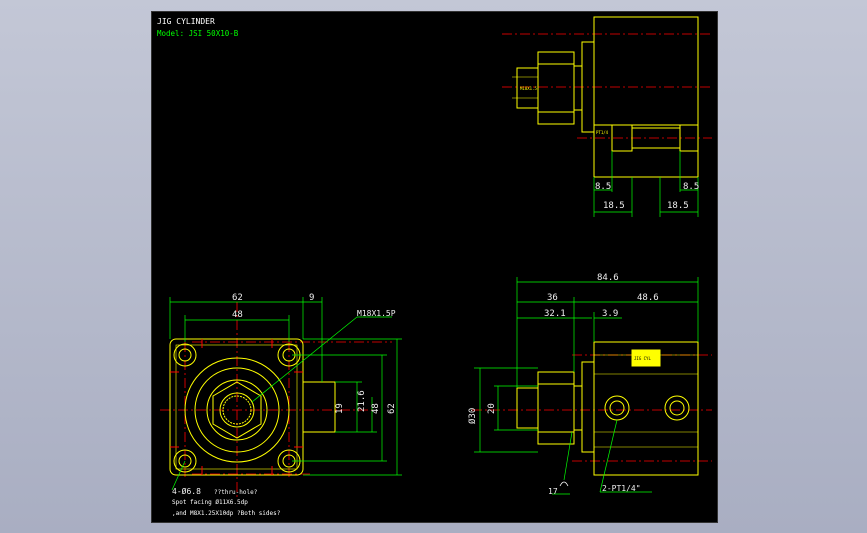 Image resolution: width=867 pixels, height=533 pixels. What do you see at coordinates (198, 33) in the screenshot?
I see `drawing-model: Model: JSI 50X10-B` at bounding box center [198, 33].